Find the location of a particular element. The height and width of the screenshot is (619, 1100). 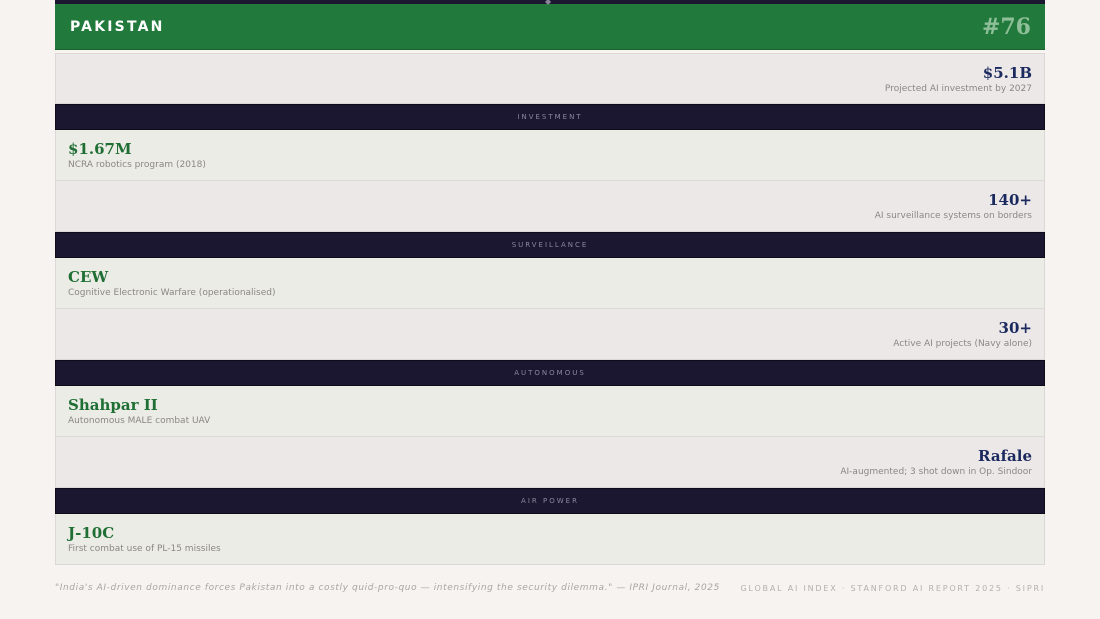

stat-row: 140+ AI surveillance systems on borders is located at coordinates (550, 206).